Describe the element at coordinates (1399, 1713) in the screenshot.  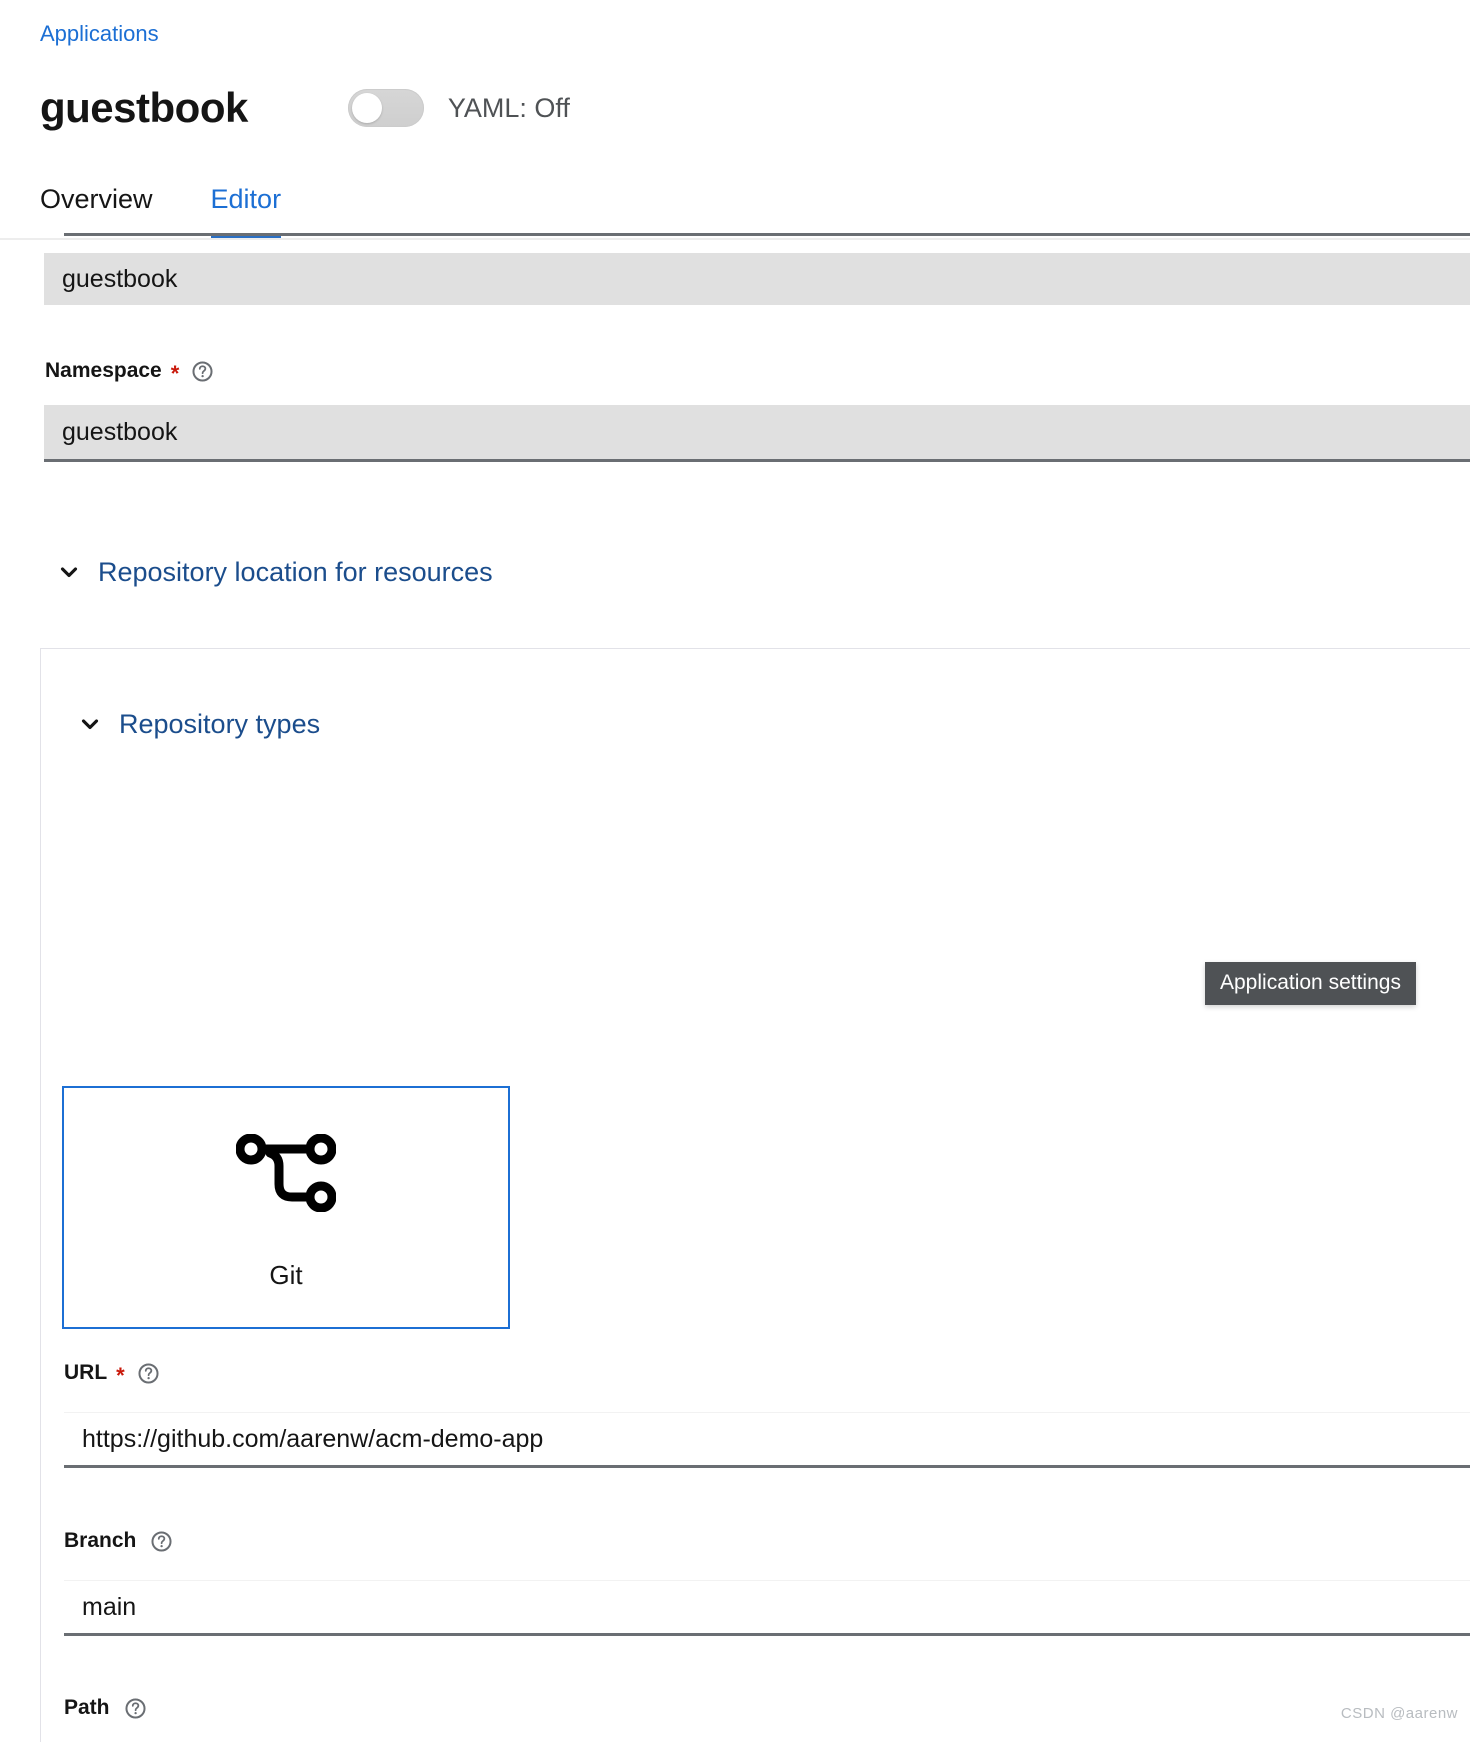
I see `watermark: CSDN @aarenw` at that location.